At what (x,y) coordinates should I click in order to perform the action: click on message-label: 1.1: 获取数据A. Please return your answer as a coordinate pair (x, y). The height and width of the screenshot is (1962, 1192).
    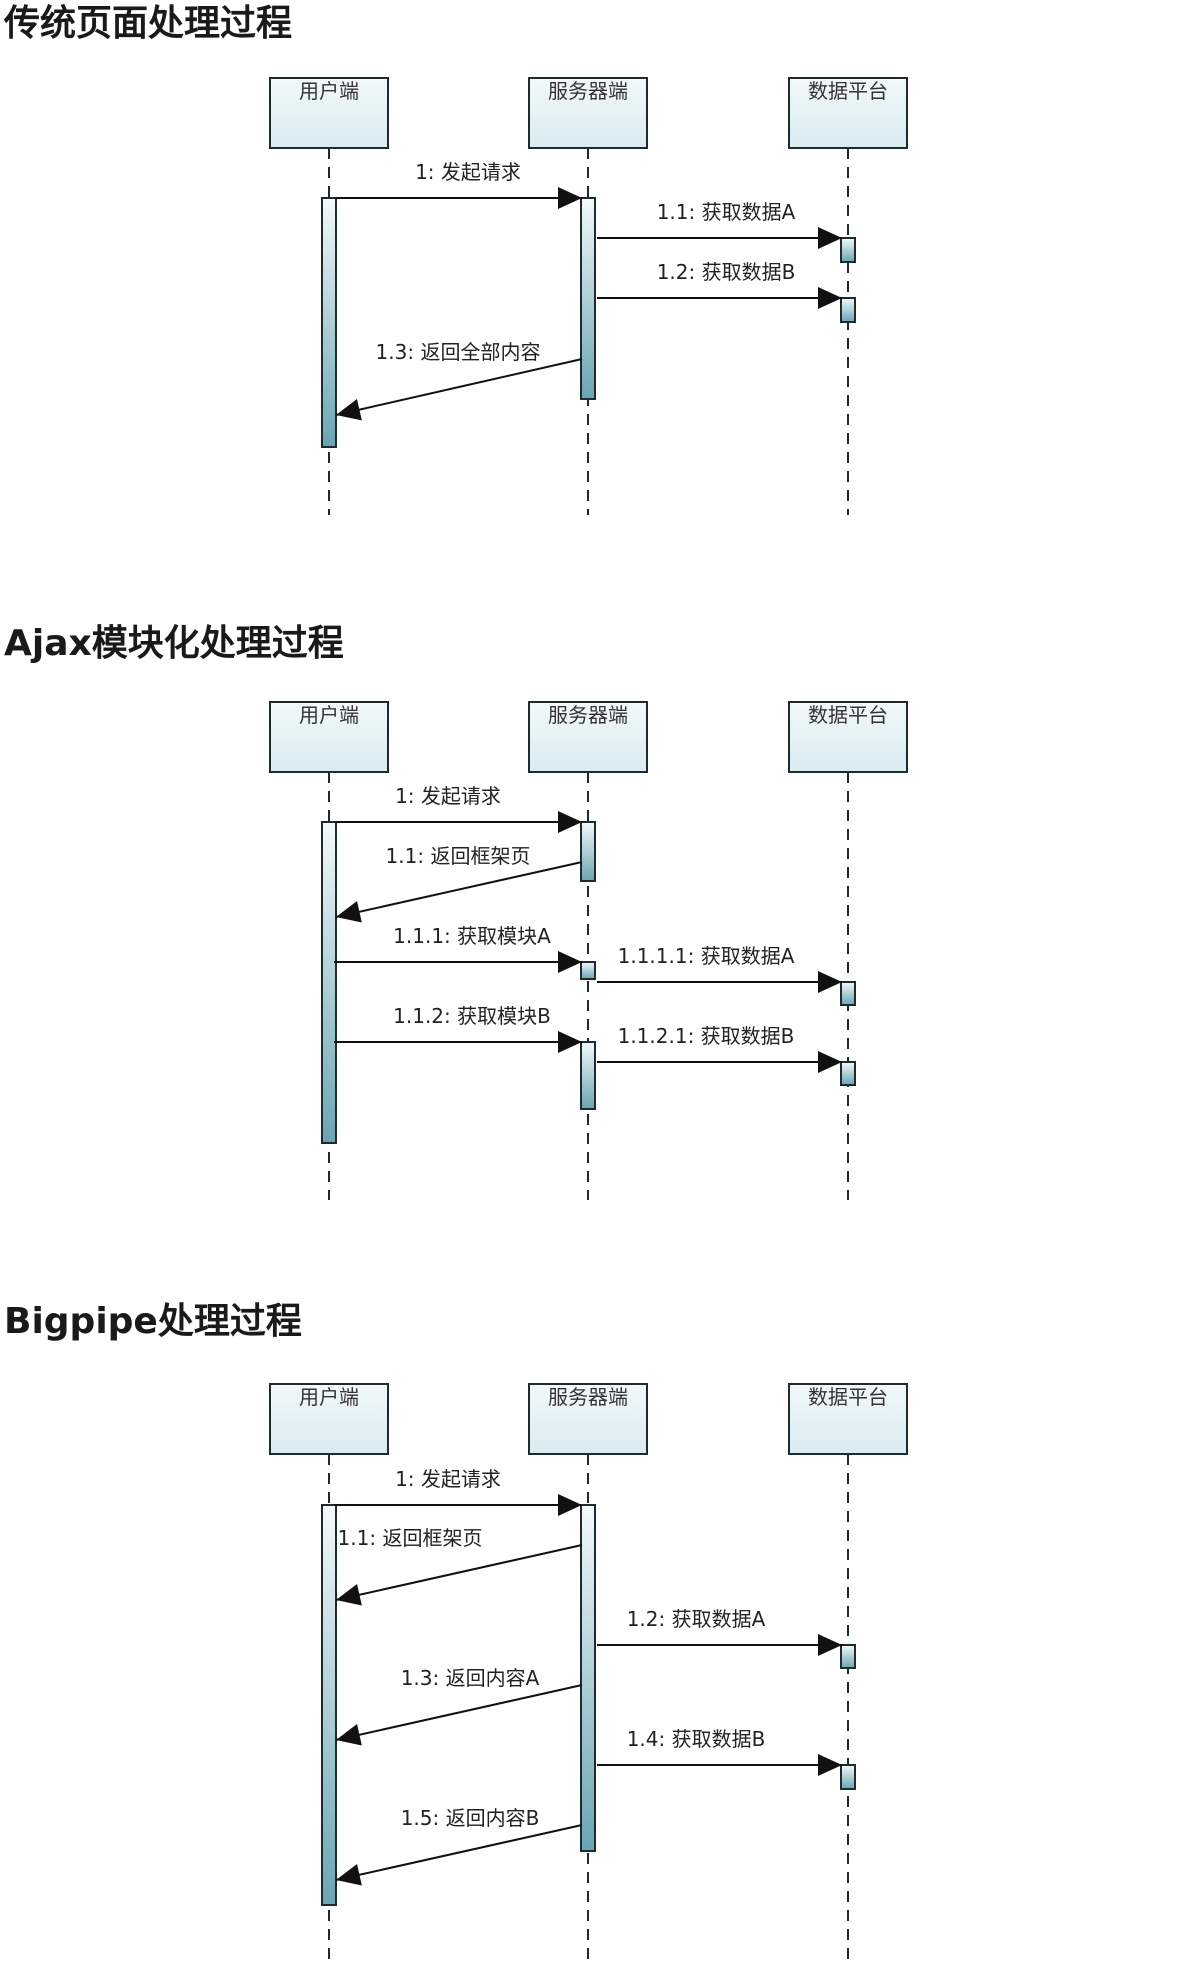
    Looking at the image, I should click on (726, 212).